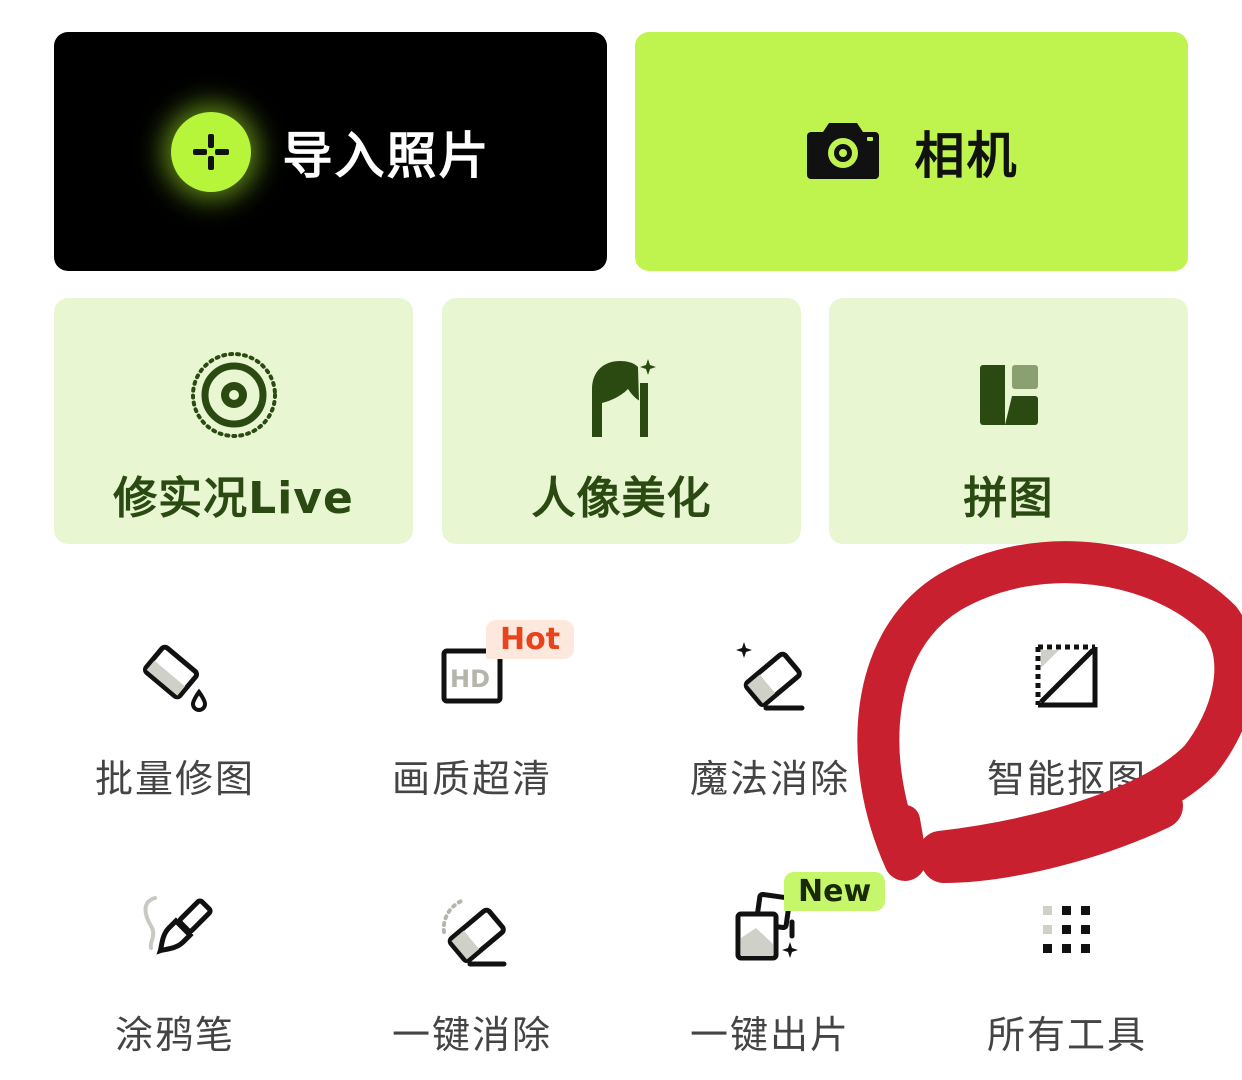 Image resolution: width=1242 pixels, height=1080 pixels. I want to click on import-photo-label: 导入照片, so click(386, 155).